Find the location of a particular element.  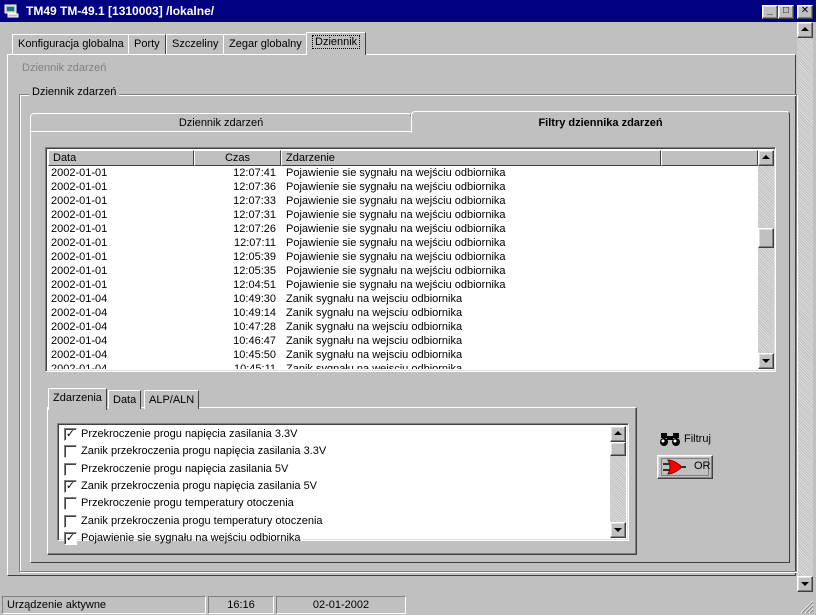

column-header-event: Zdarzenie is located at coordinates (471, 158).